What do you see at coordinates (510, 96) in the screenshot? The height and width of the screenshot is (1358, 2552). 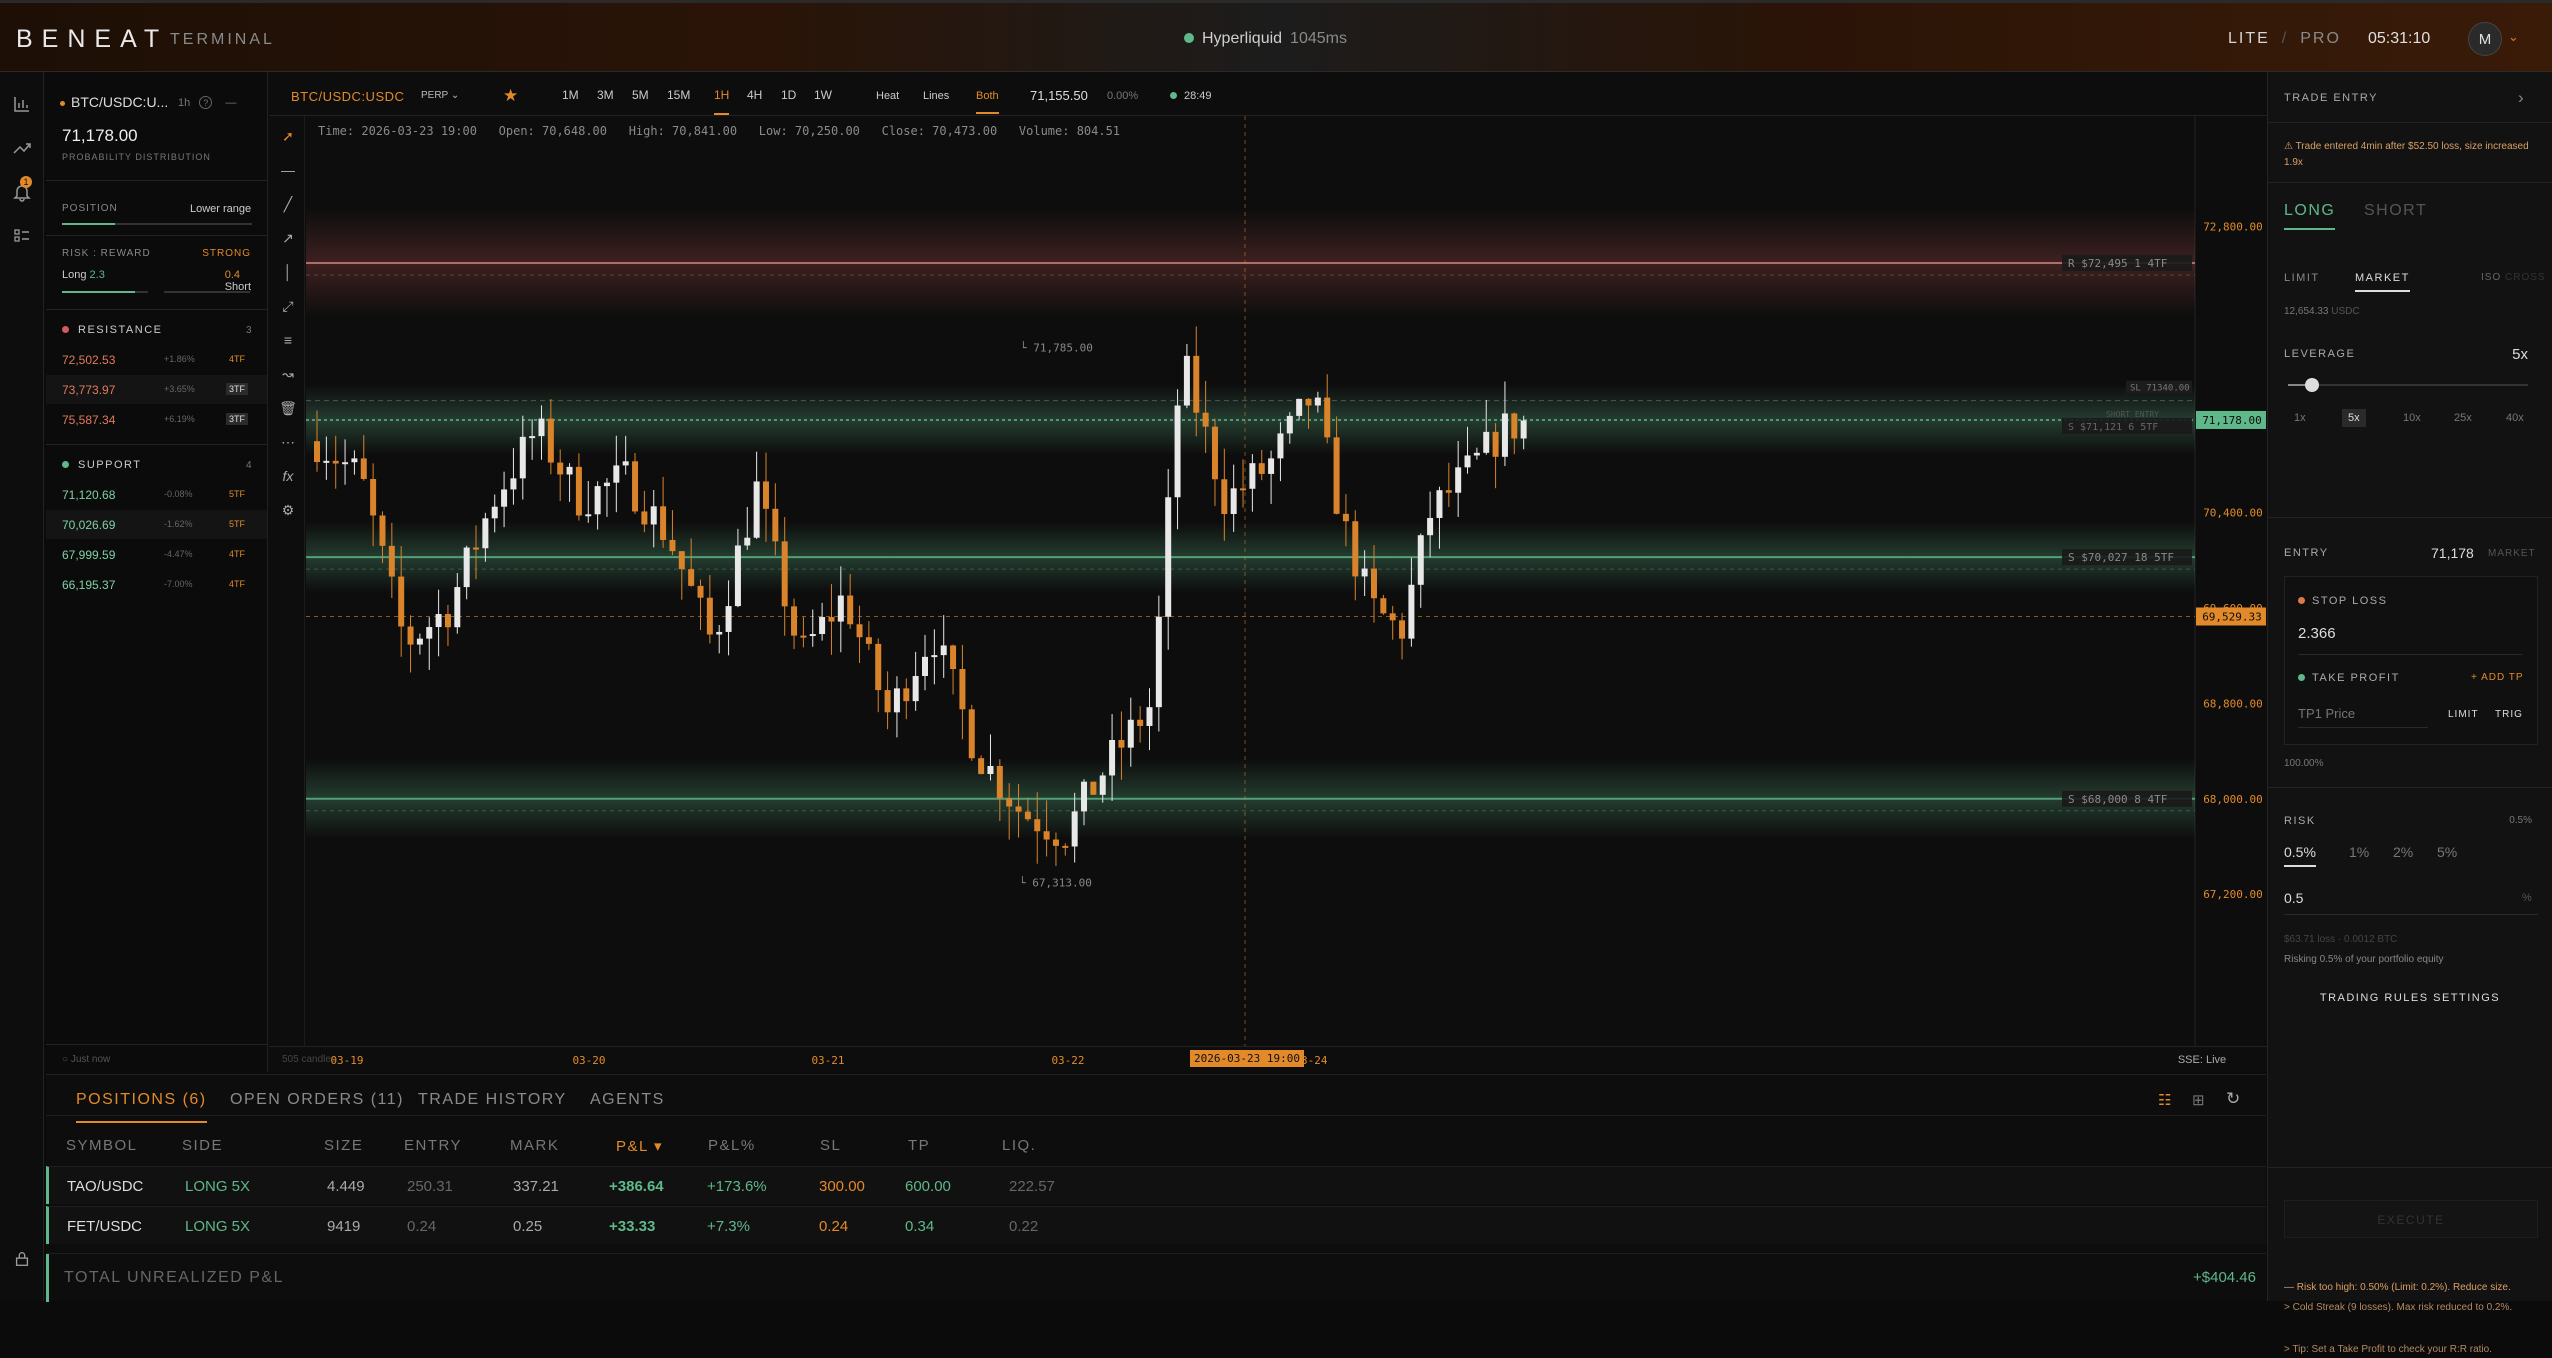 I see `star-icon: ★` at bounding box center [510, 96].